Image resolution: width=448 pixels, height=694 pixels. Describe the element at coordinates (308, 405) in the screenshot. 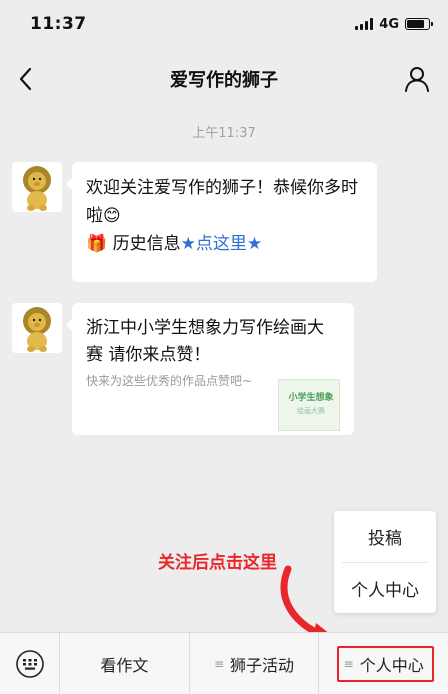

I see `article-thumbnail: 小学生想象 绘画大赛` at that location.